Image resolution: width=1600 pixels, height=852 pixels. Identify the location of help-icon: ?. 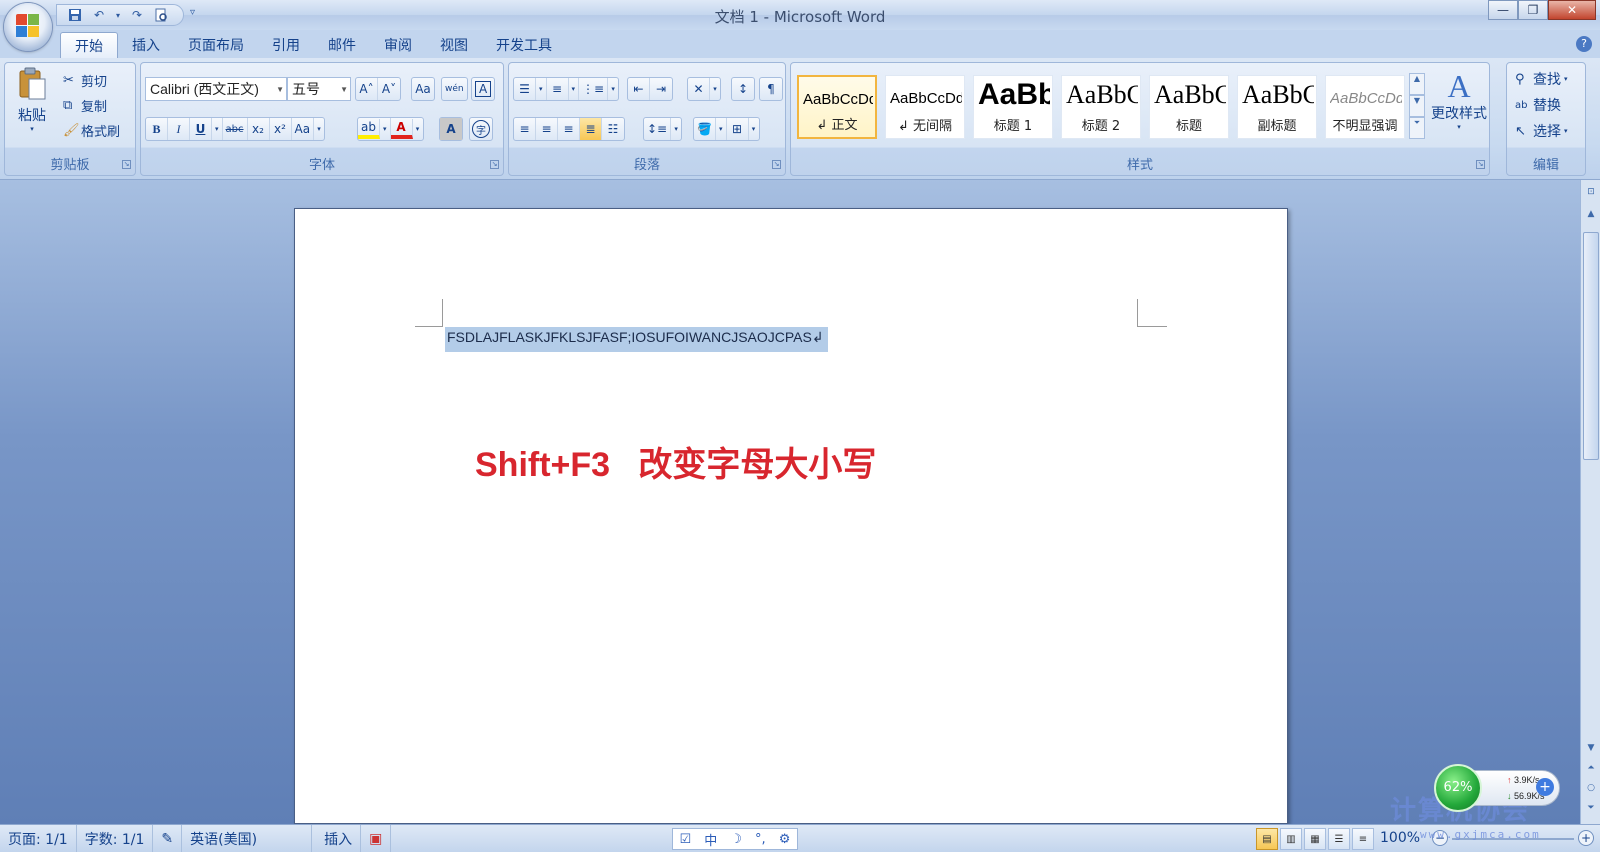
(1584, 44).